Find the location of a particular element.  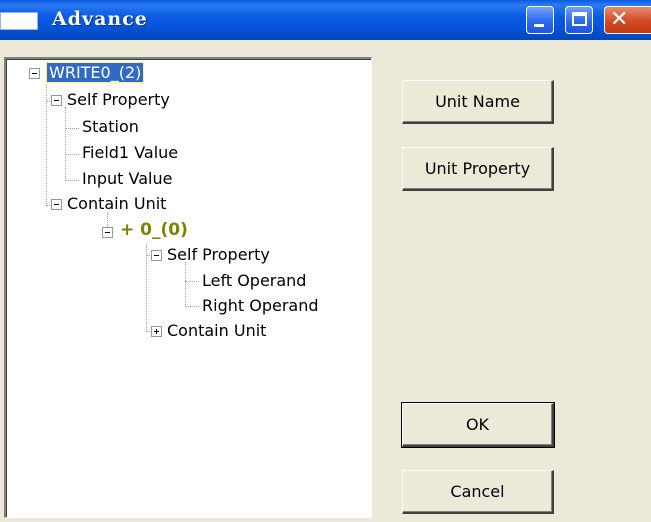

tree-node-field1-value: Field1 Value is located at coordinates (130, 152).